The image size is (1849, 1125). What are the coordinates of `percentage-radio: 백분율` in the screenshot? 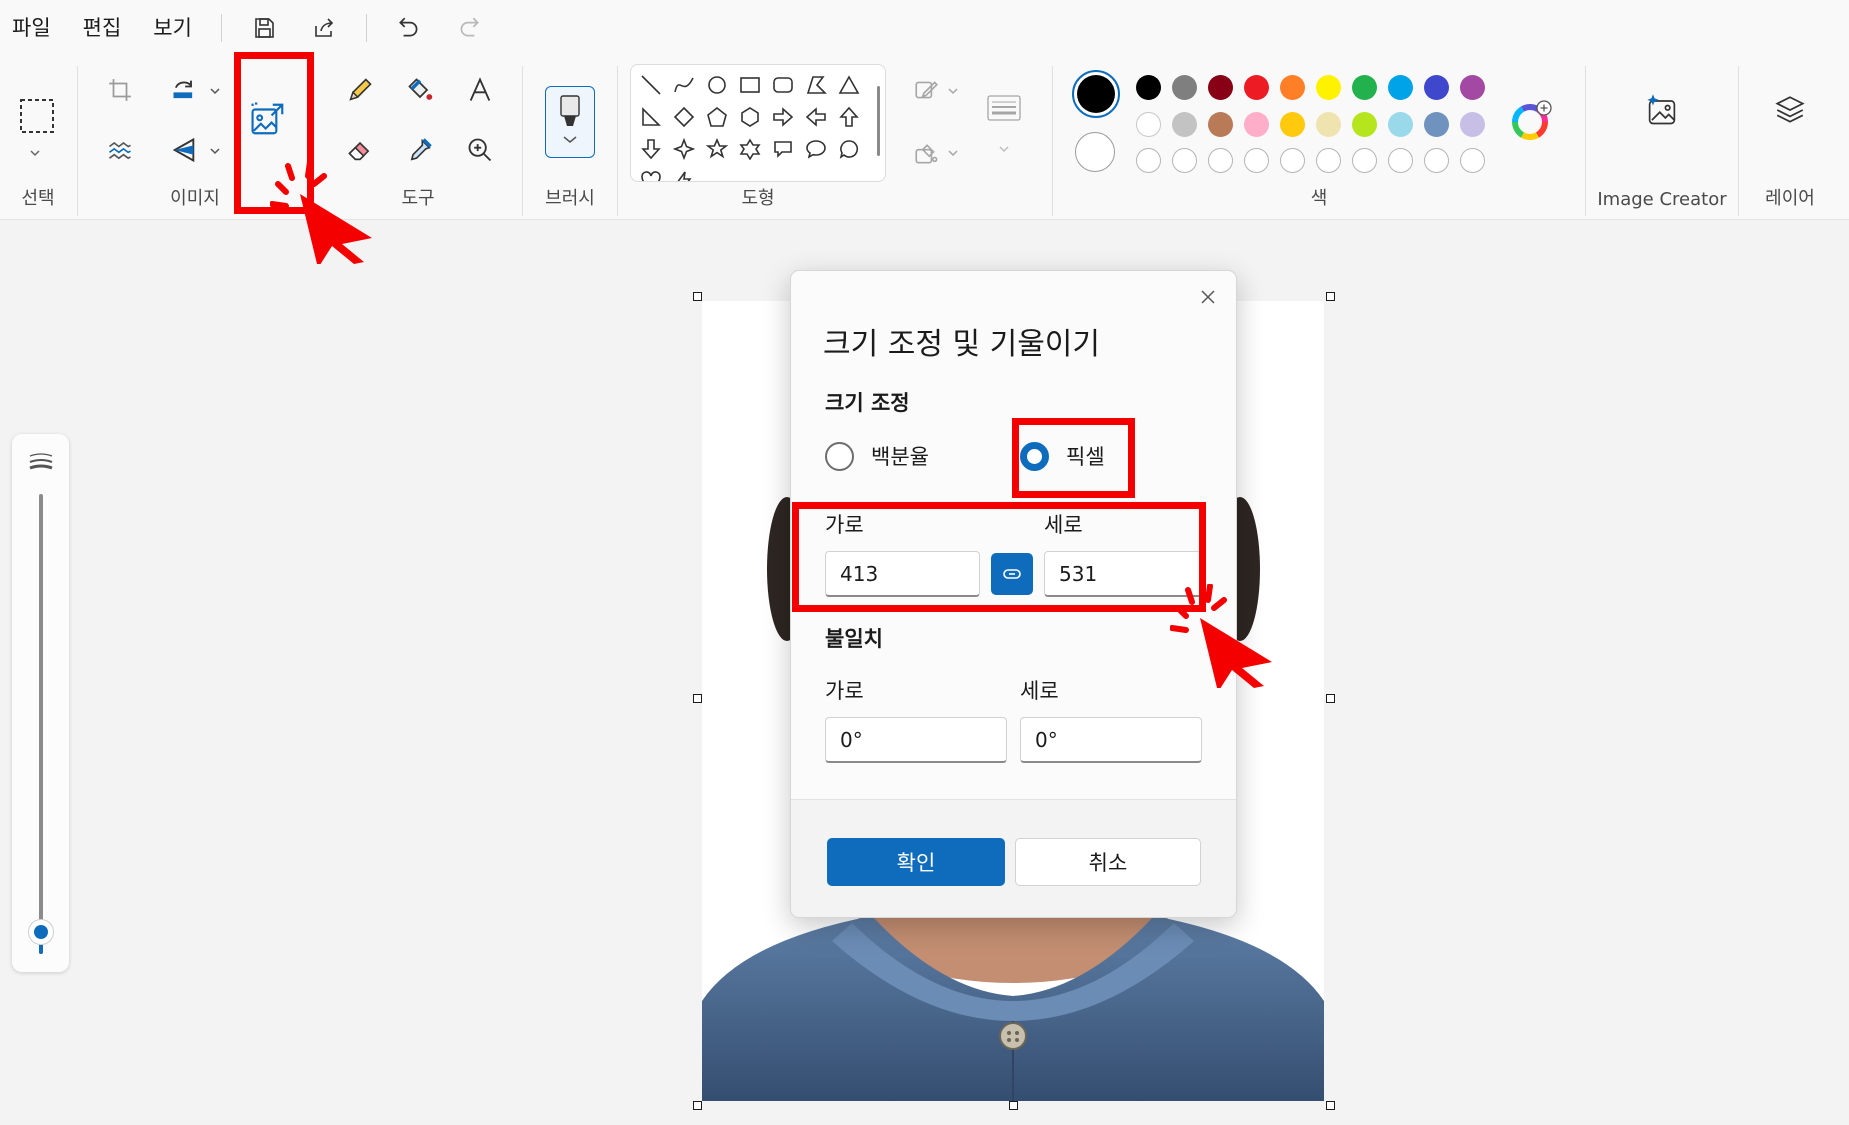 It's located at (877, 456).